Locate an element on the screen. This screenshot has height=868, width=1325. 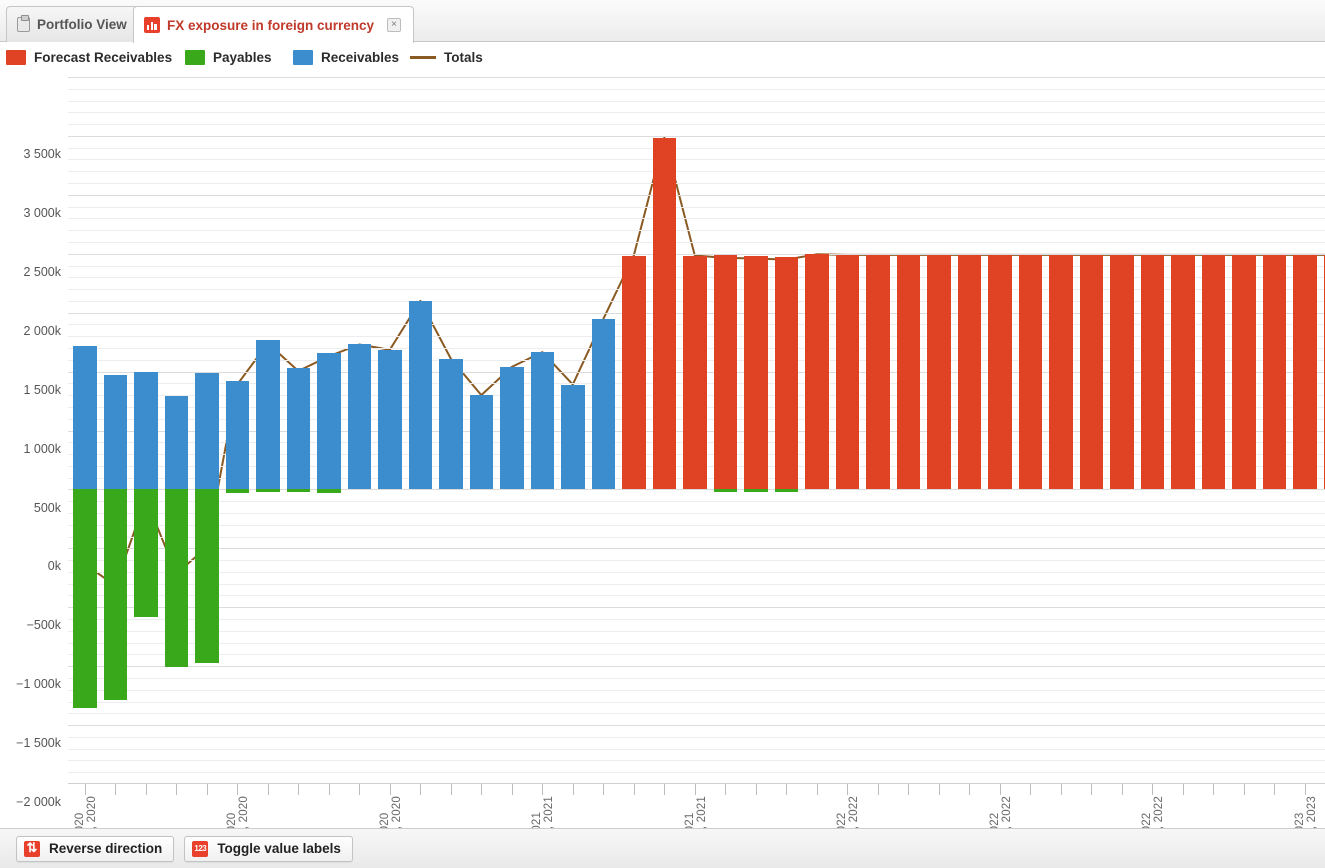
toggle-value-labels-button: Toggle value labels is located at coordinates (268, 848).